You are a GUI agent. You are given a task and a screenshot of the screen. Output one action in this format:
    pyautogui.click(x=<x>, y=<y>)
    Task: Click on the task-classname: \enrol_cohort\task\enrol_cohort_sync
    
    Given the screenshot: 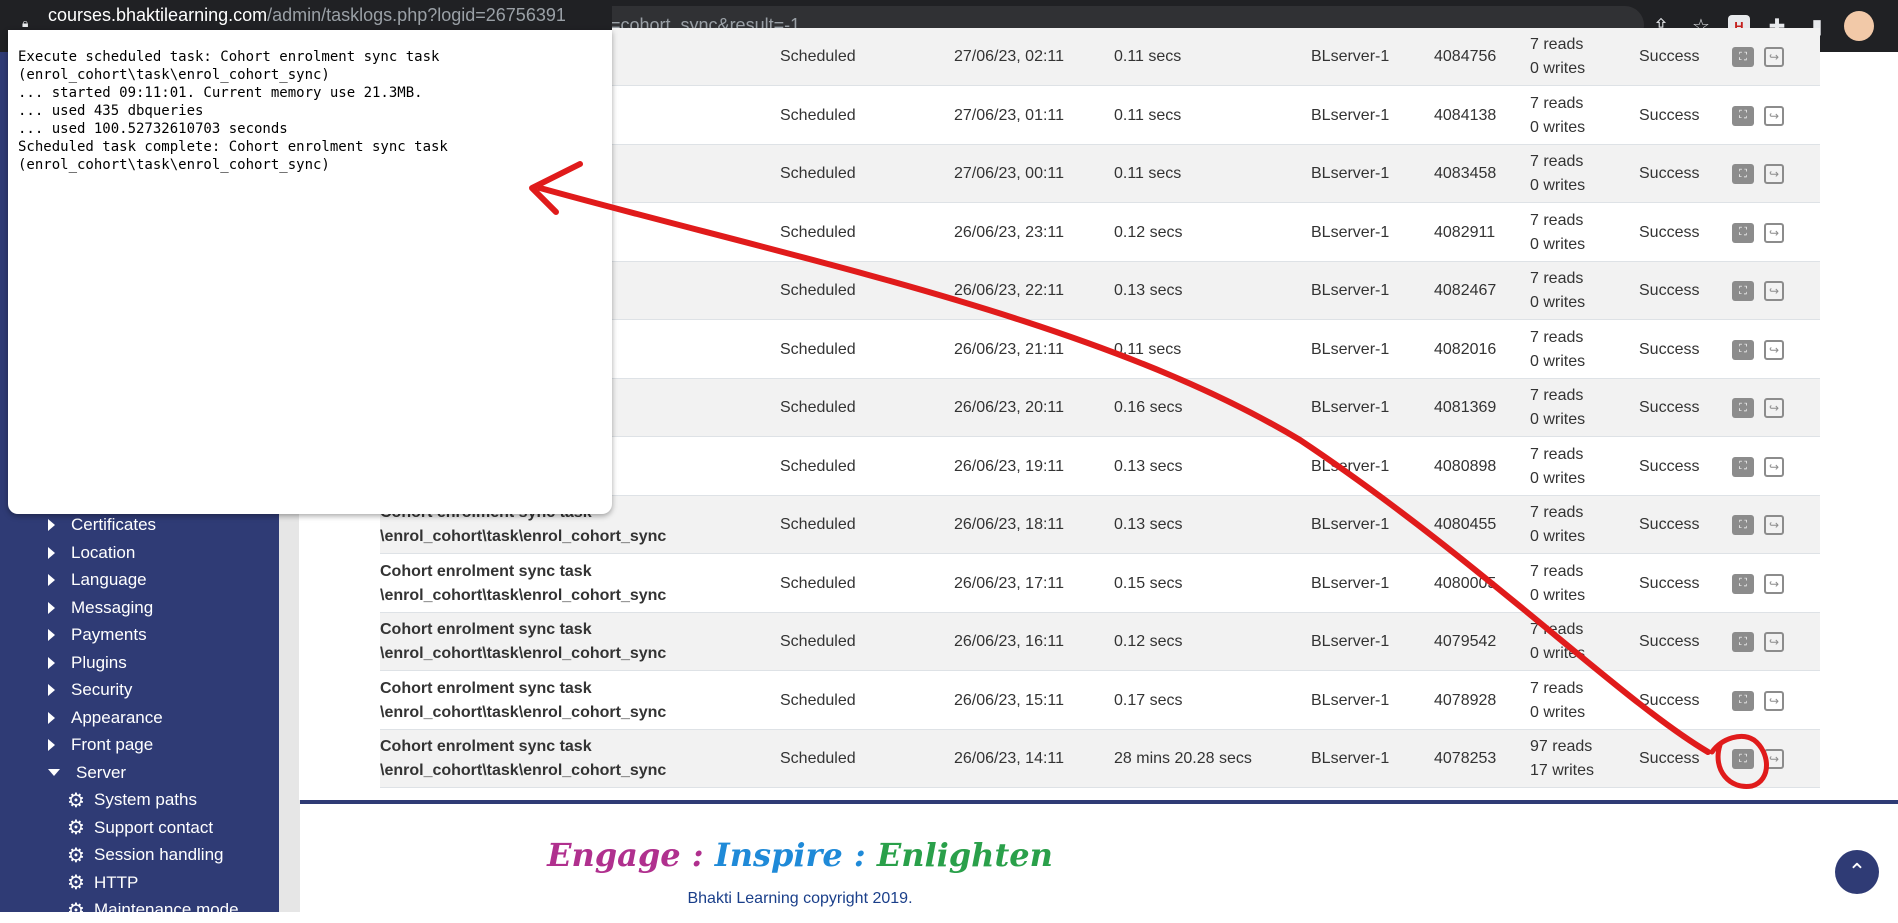 What is the action you would take?
    pyautogui.click(x=523, y=536)
    